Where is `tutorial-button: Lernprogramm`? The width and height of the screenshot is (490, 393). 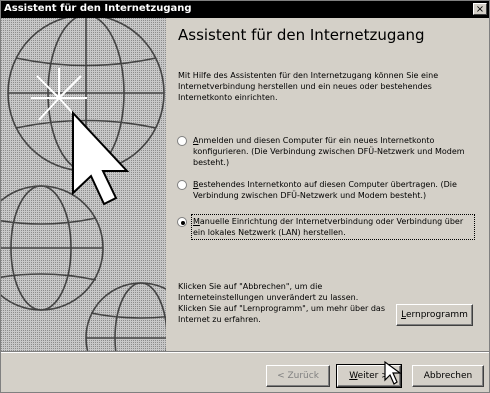 tutorial-button: Lernprogramm is located at coordinates (434, 315).